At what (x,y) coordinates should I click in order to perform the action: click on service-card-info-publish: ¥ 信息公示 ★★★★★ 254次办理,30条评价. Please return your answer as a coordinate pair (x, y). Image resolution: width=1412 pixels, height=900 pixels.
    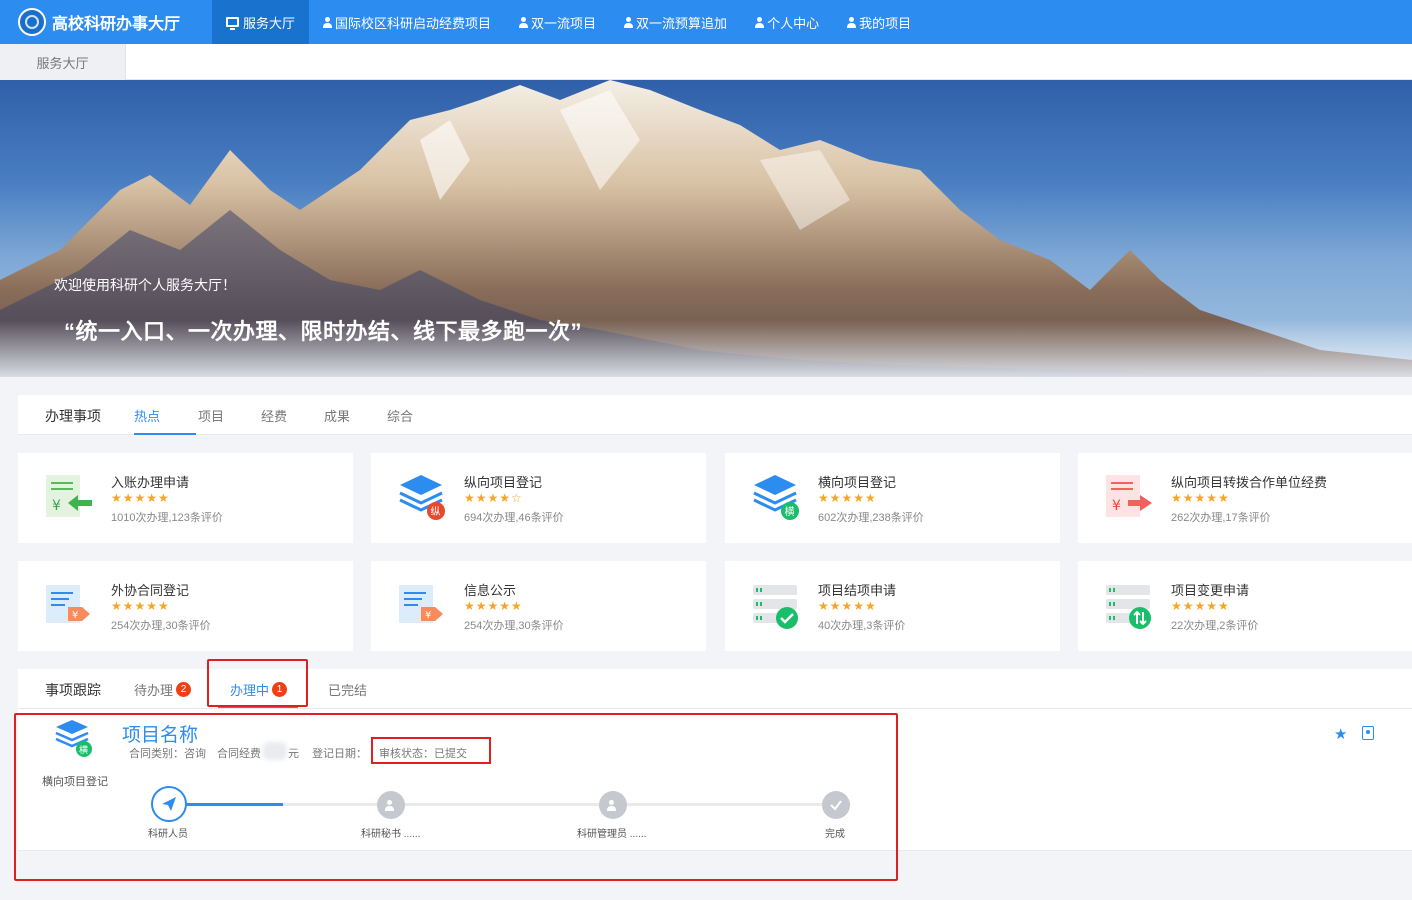
    Looking at the image, I should click on (538, 606).